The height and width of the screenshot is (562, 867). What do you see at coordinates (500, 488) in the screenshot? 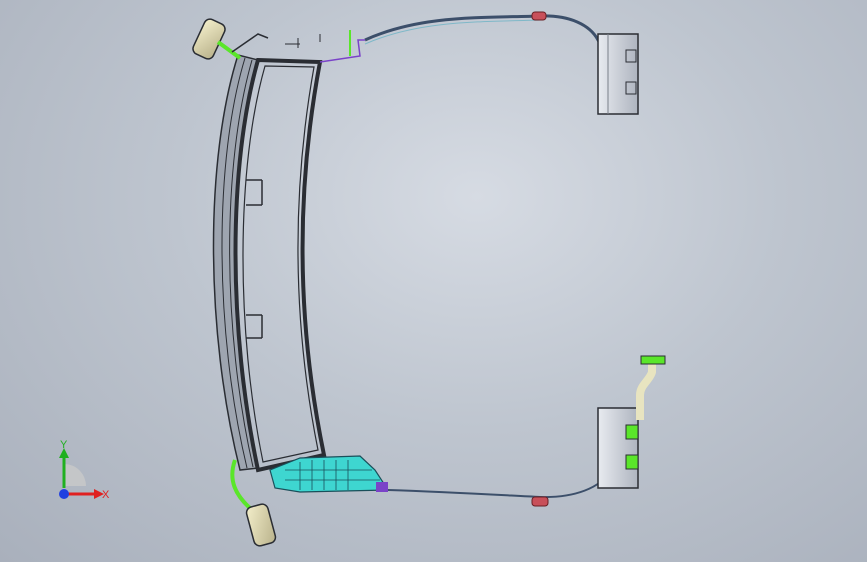
I see `bottom-harness` at bounding box center [500, 488].